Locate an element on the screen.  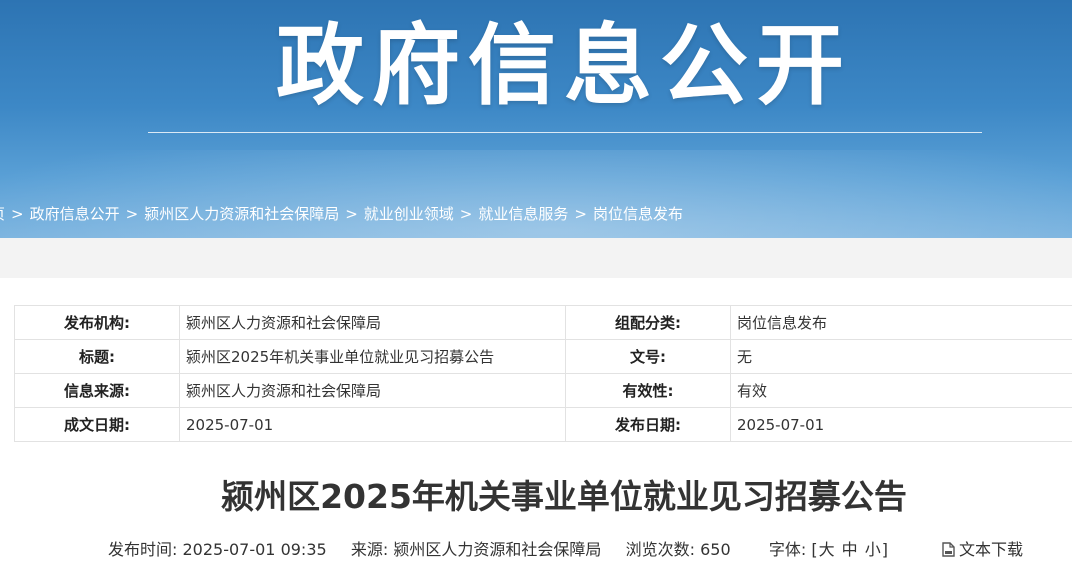
table-row: 发布机构: 颍州区人力资源和社会保障局 组配分类: 岗位信息发布 is located at coordinates (543, 322).